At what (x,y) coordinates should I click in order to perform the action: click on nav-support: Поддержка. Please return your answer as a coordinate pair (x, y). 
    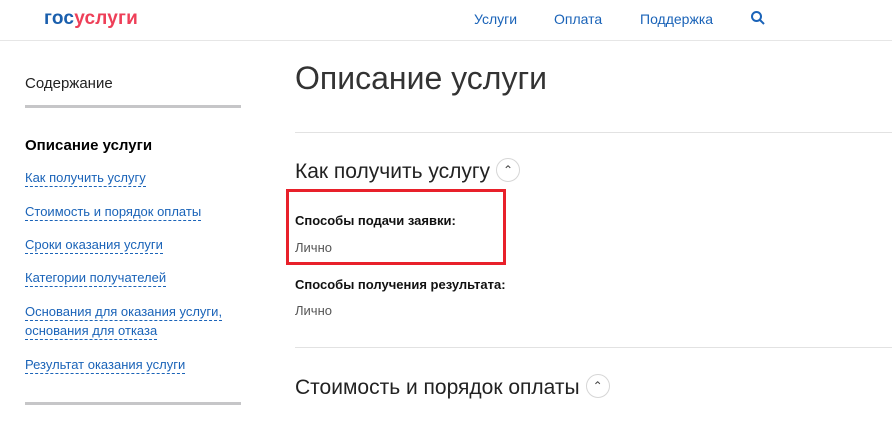
    Looking at the image, I should click on (676, 19).